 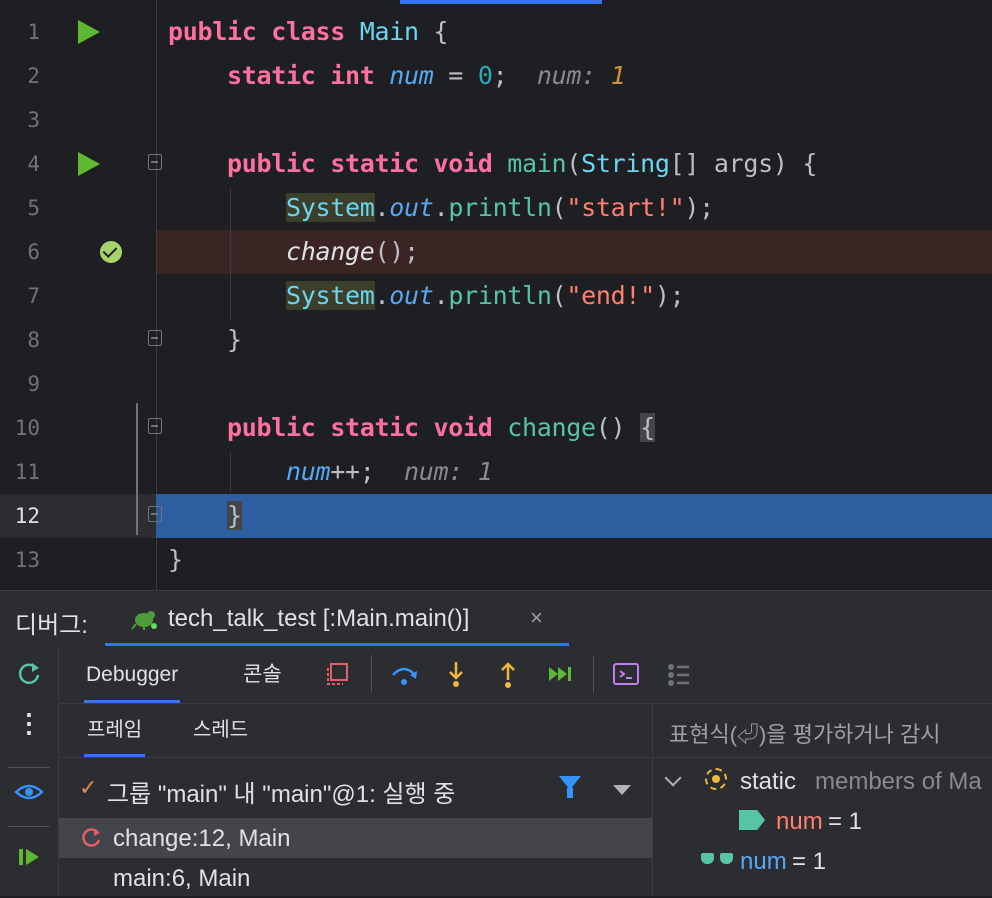 I want to click on evaluate-placeholder: 표현식(⏎)을 평가하거나 감시, so click(x=805, y=734).